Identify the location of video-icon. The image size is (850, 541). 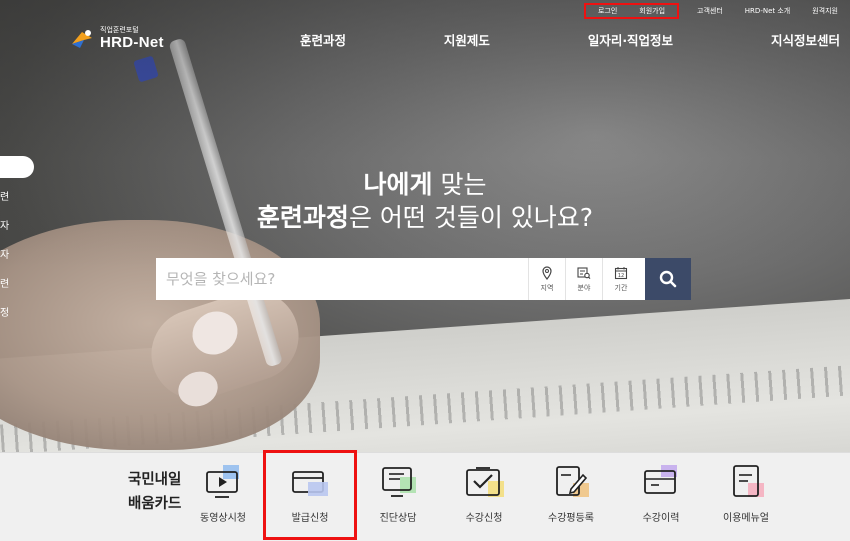
(222, 481).